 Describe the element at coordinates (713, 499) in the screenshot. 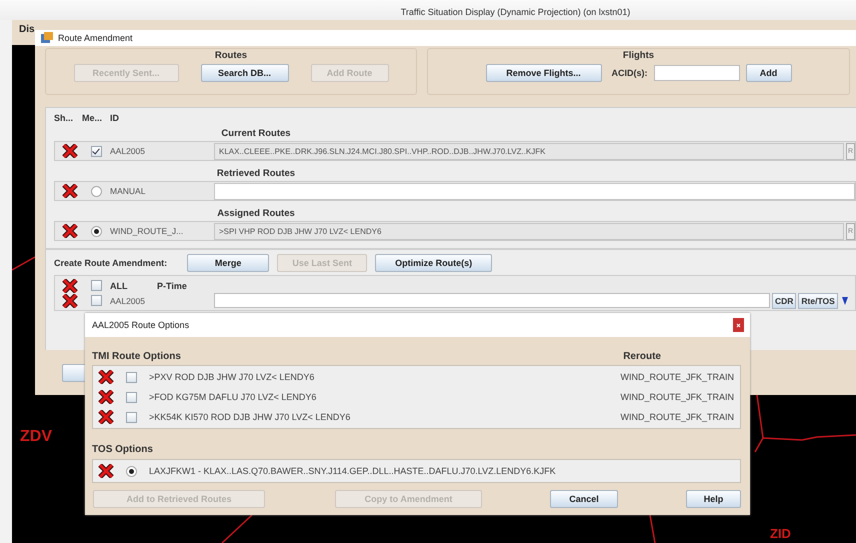

I see `button: Help` at that location.